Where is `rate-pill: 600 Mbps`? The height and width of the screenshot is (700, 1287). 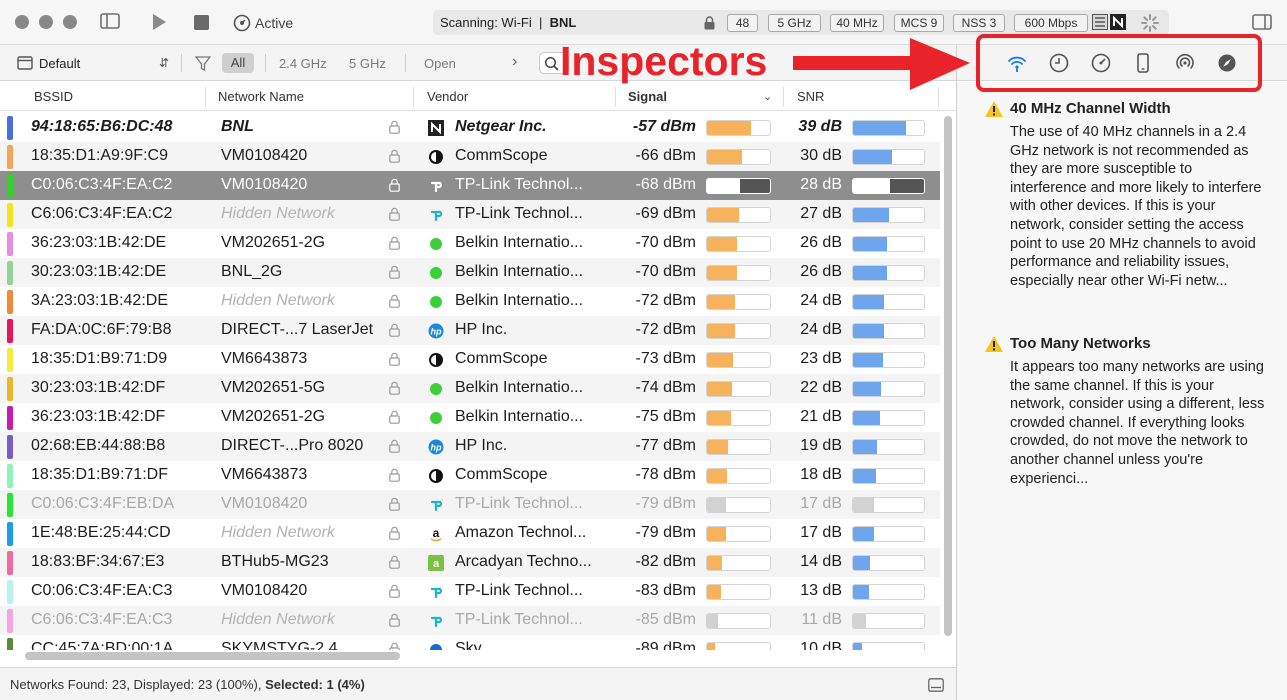
rate-pill: 600 Mbps is located at coordinates (1051, 23).